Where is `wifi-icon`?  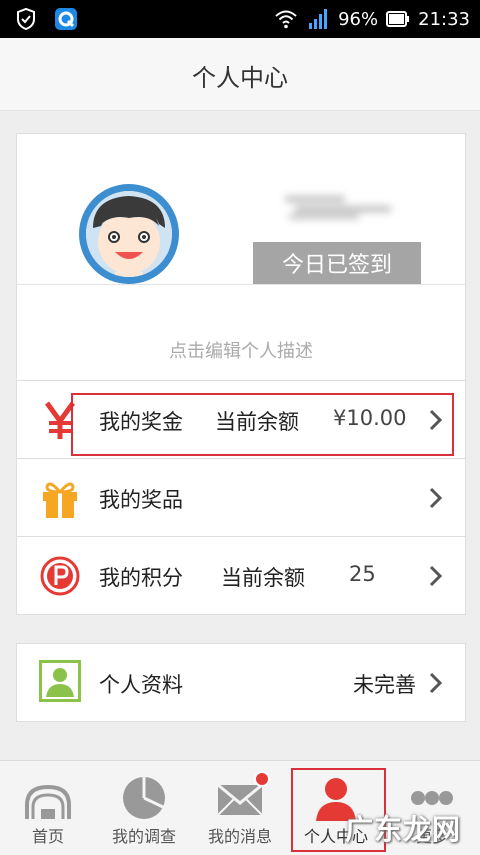
wifi-icon is located at coordinates (286, 19).